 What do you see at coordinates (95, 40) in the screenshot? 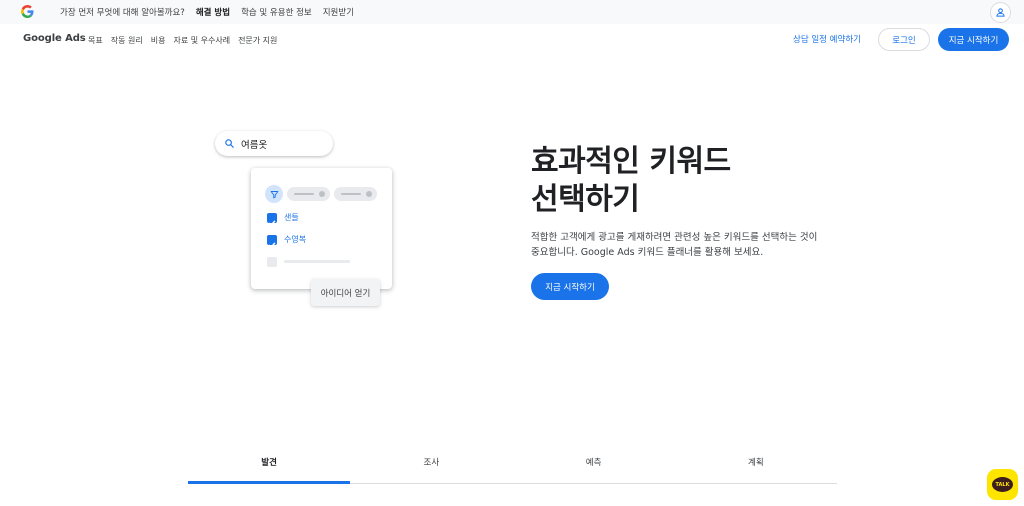
I see `nav-item-goals: 목표` at bounding box center [95, 40].